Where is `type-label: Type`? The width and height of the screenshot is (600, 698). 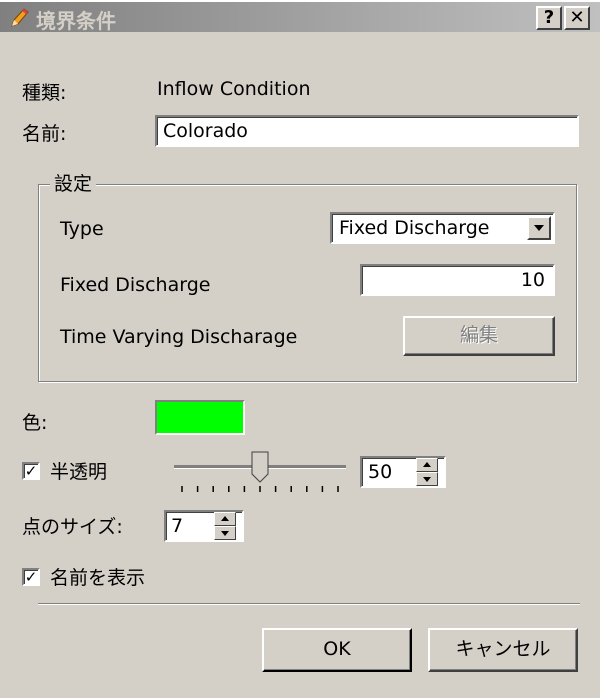 type-label: Type is located at coordinates (82, 229).